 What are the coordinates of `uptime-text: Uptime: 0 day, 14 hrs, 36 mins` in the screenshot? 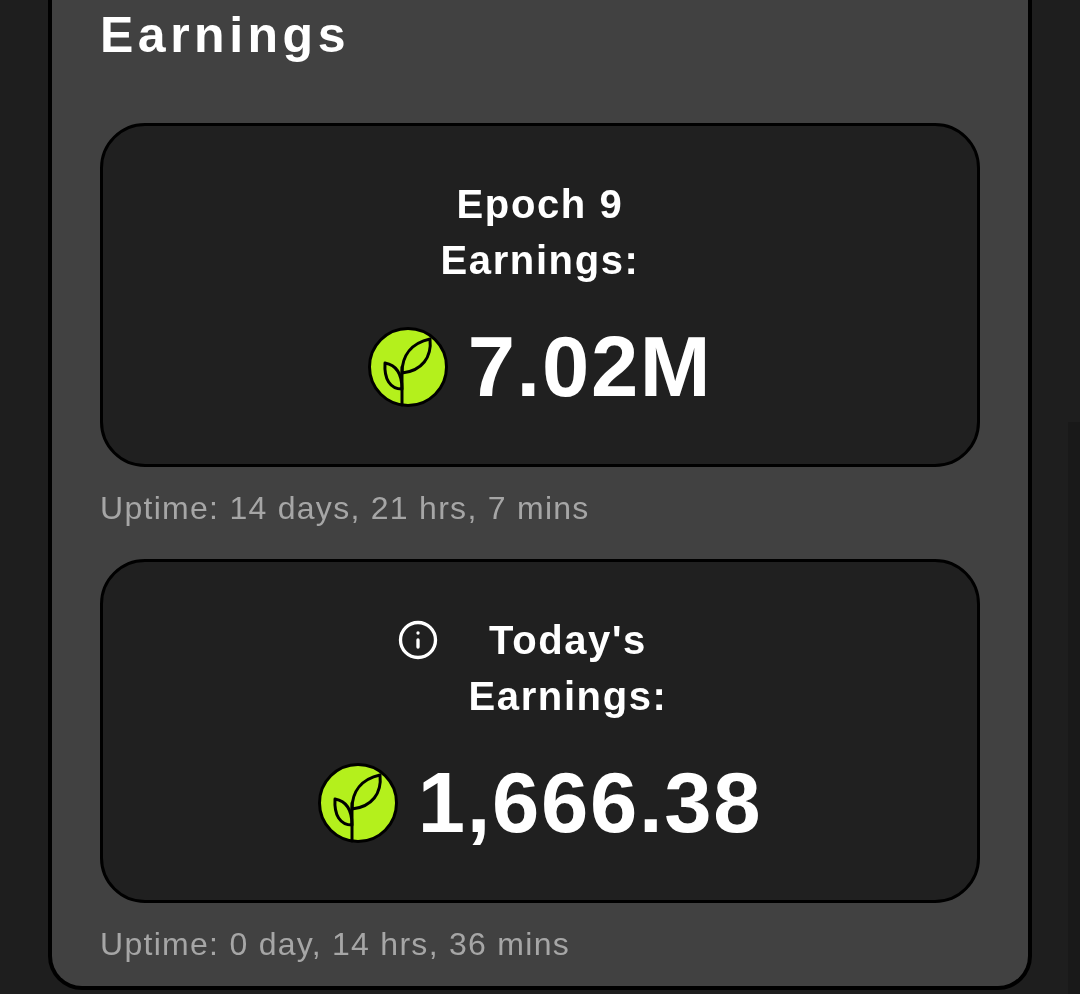 It's located at (335, 944).